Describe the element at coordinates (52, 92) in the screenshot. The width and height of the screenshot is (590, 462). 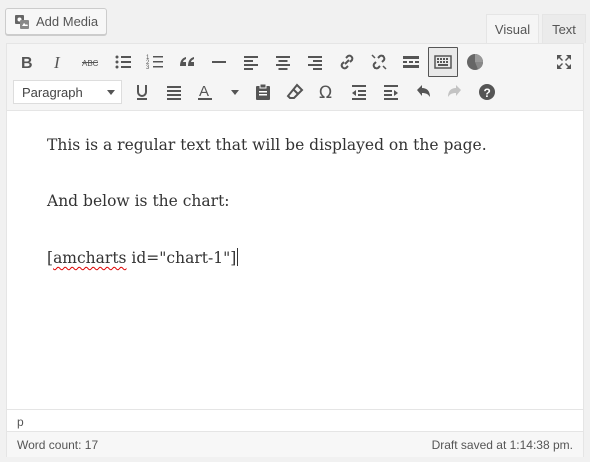
I see `format-select-value: Paragraph` at that location.